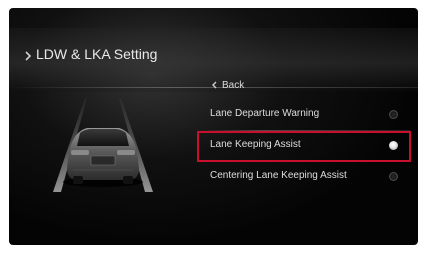 Image resolution: width=427 pixels, height=253 pixels. What do you see at coordinates (233, 85) in the screenshot?
I see `back-label: Back` at bounding box center [233, 85].